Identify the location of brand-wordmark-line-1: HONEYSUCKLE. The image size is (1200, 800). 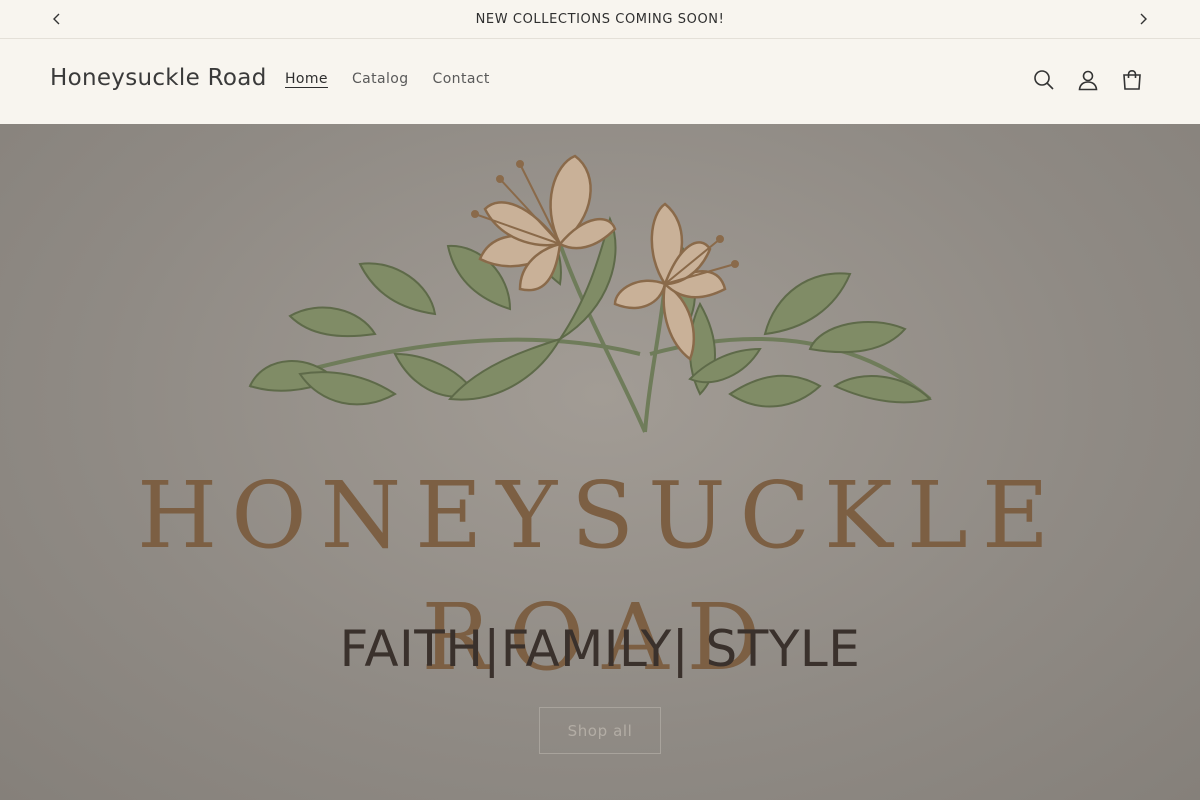
(600, 515).